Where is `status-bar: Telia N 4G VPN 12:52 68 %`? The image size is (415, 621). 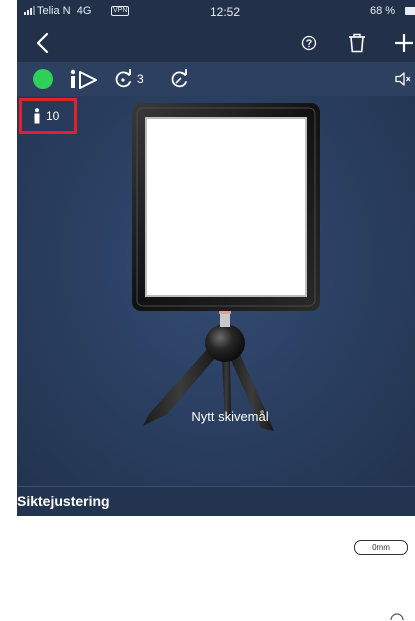 status-bar: Telia N 4G VPN 12:52 68 % is located at coordinates (216, 12).